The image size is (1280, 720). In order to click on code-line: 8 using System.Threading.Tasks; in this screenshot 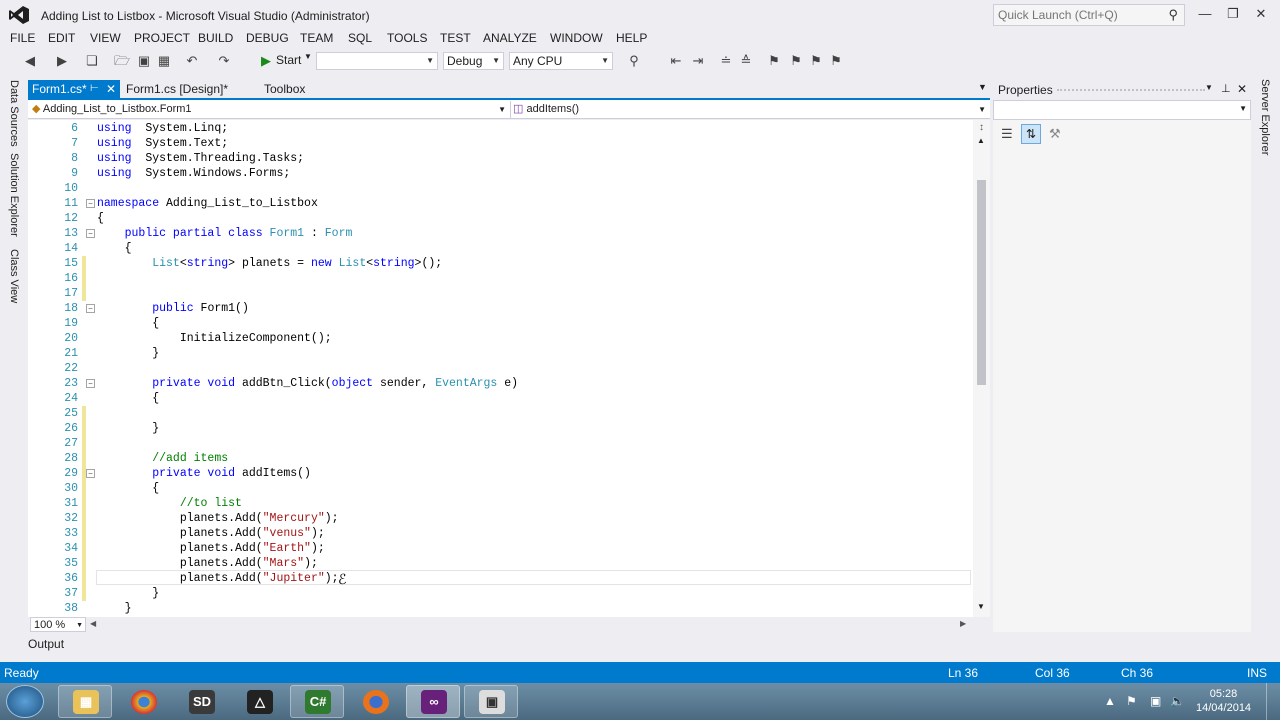, I will do `click(500, 158)`.